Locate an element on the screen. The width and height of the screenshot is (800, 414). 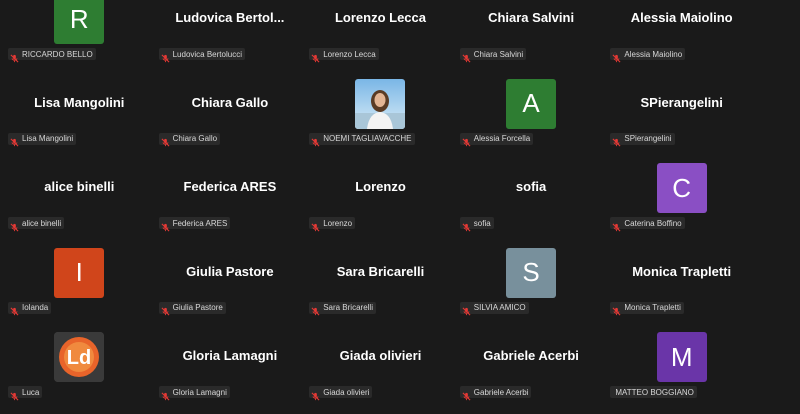
participant-name-text: SPierangelini is located at coordinates (648, 139).